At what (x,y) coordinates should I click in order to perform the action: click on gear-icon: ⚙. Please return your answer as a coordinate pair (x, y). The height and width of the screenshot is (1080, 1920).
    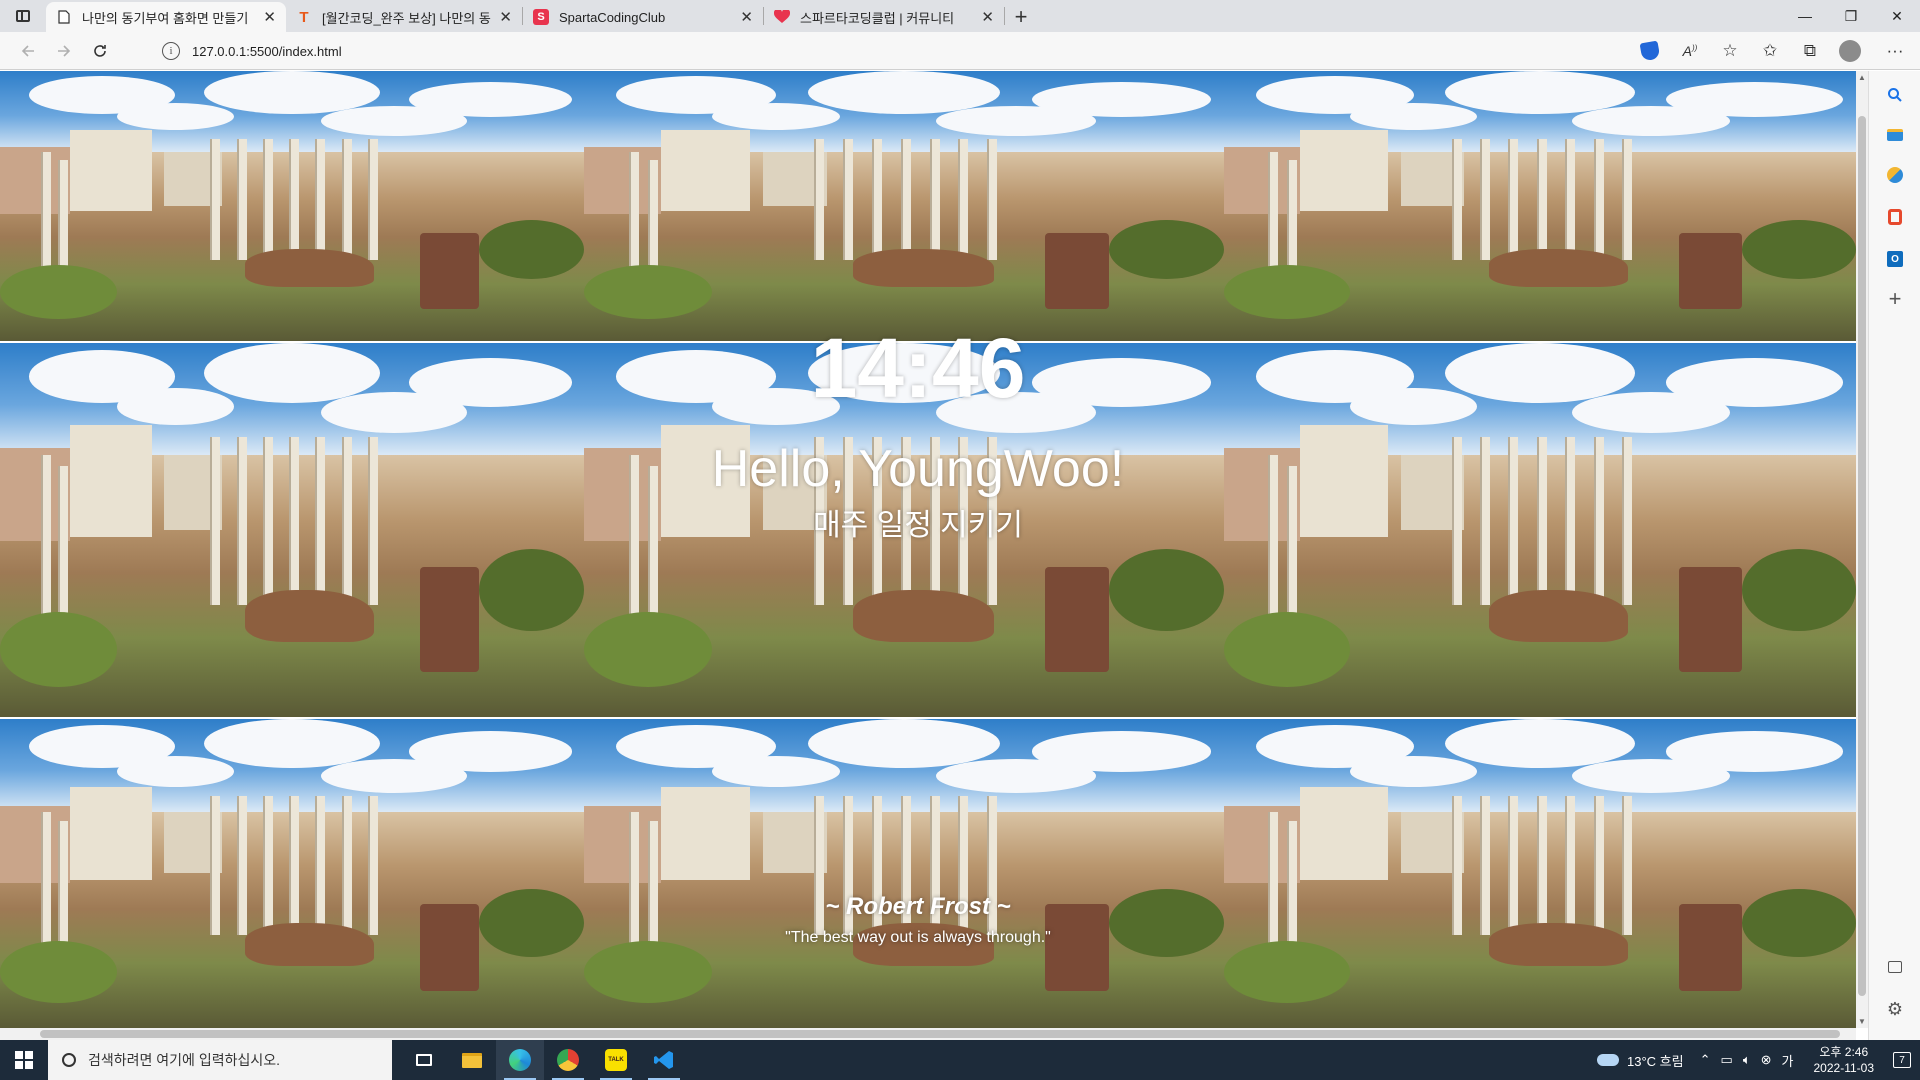
    Looking at the image, I should click on (1895, 1008).